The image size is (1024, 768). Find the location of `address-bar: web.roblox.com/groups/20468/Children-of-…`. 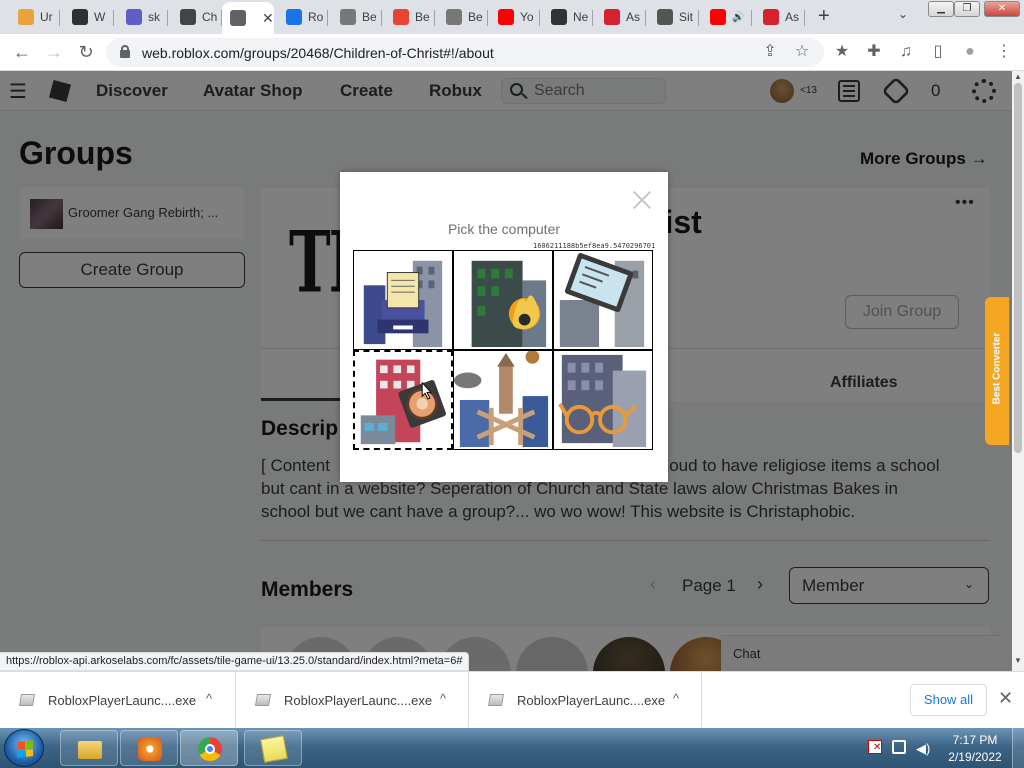

address-bar: web.roblox.com/groups/20468/Children-of-… is located at coordinates (465, 52).